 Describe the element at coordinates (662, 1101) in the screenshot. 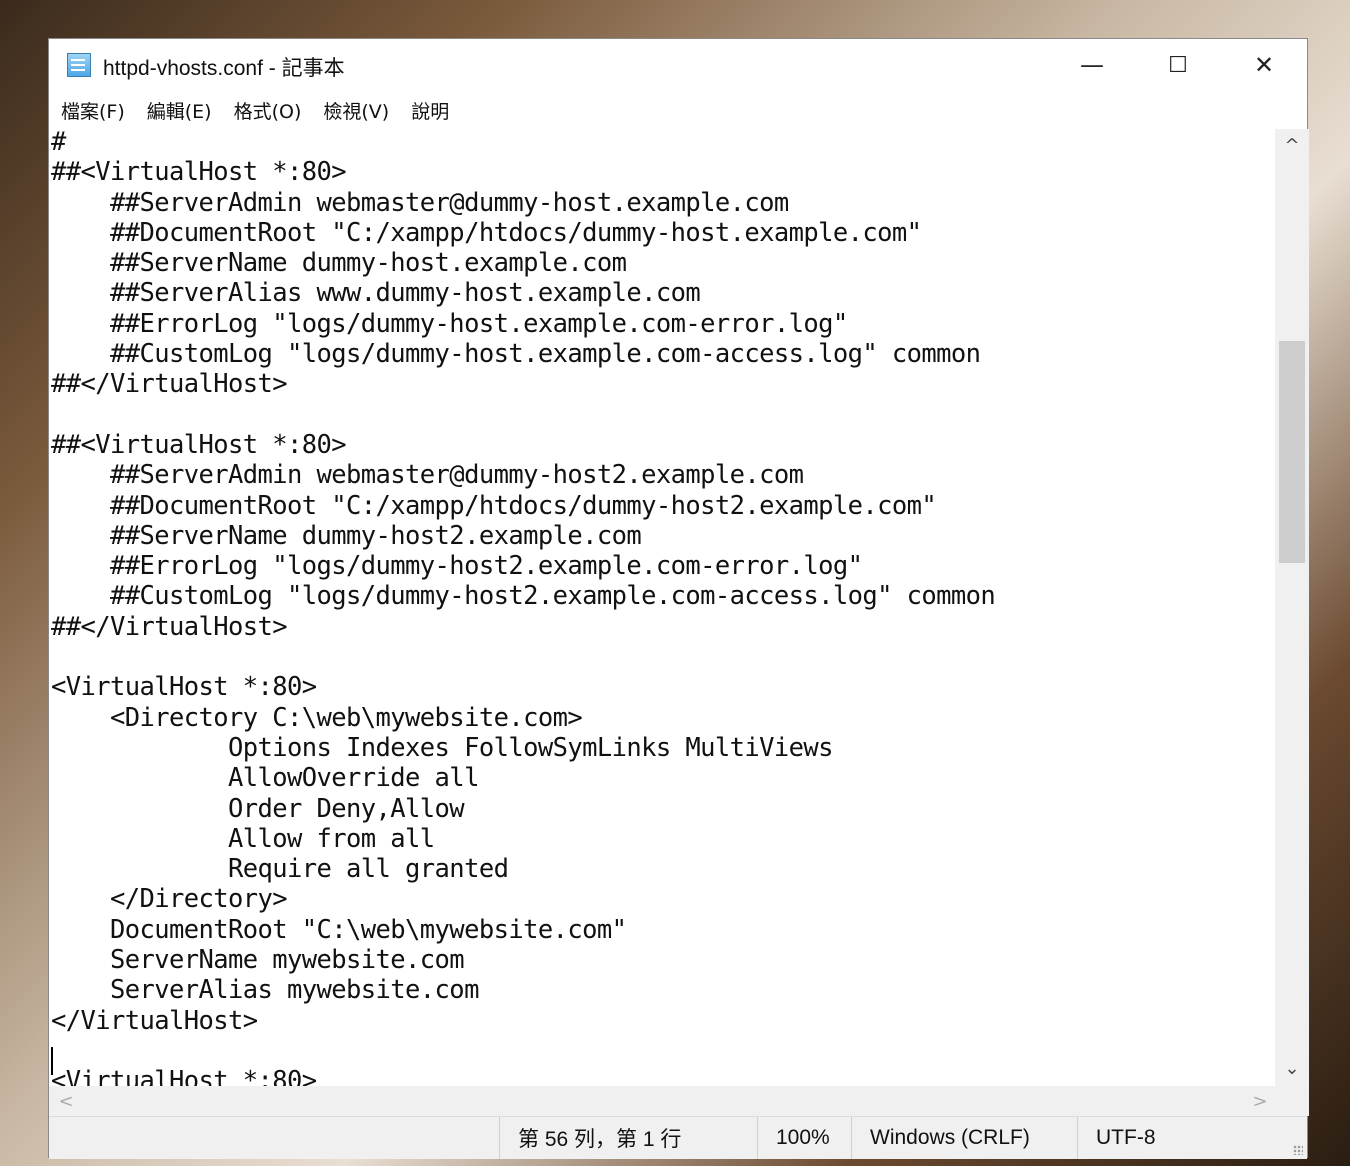

I see `horizontal-scrollbar: < >` at that location.